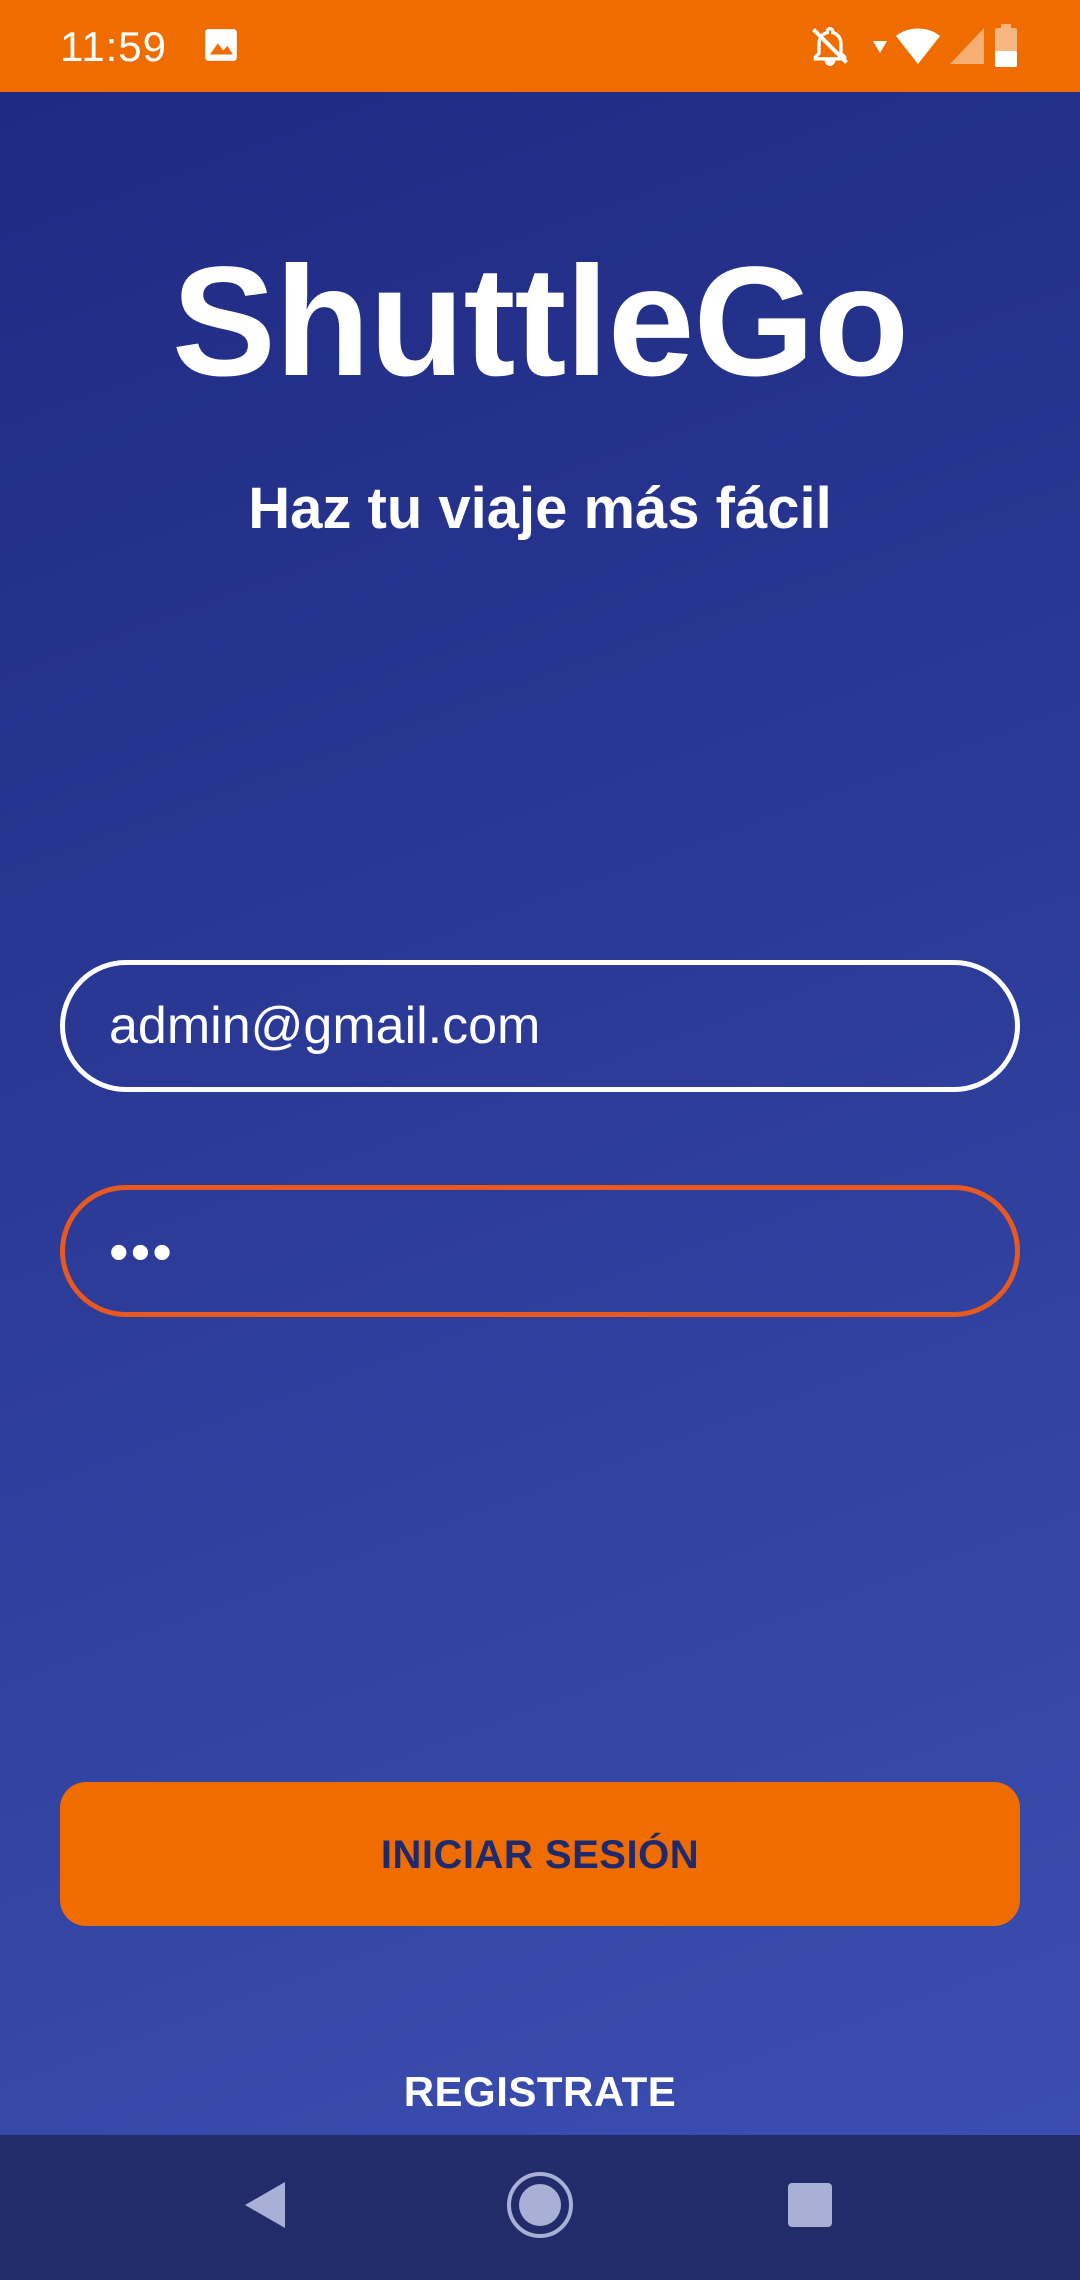 The height and width of the screenshot is (2280, 1080). I want to click on notifications-off-icon, so click(830, 47).